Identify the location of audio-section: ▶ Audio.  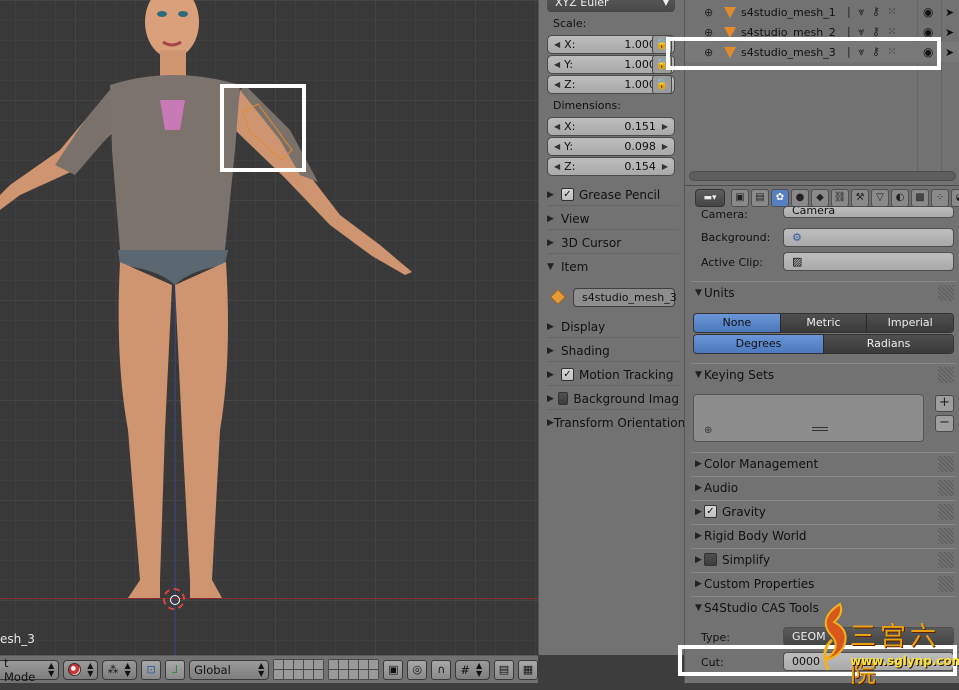
(823, 487).